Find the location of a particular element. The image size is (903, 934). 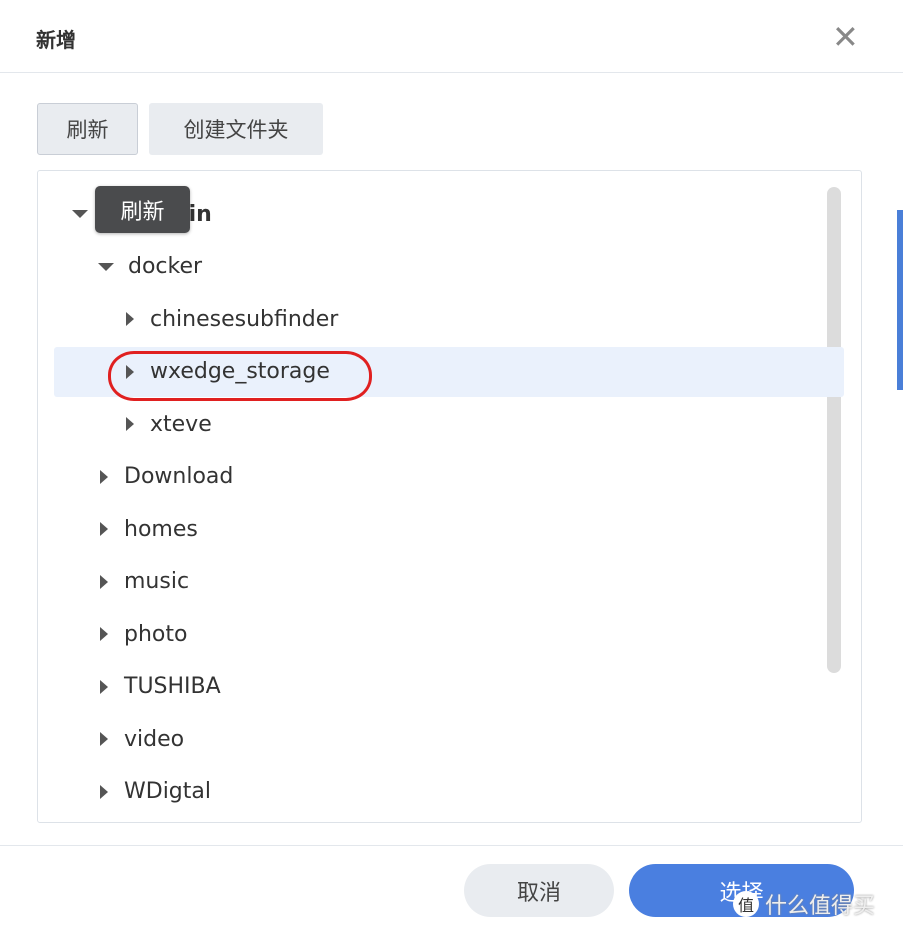

tree-item-label: TUSHIBA is located at coordinates (172, 686).